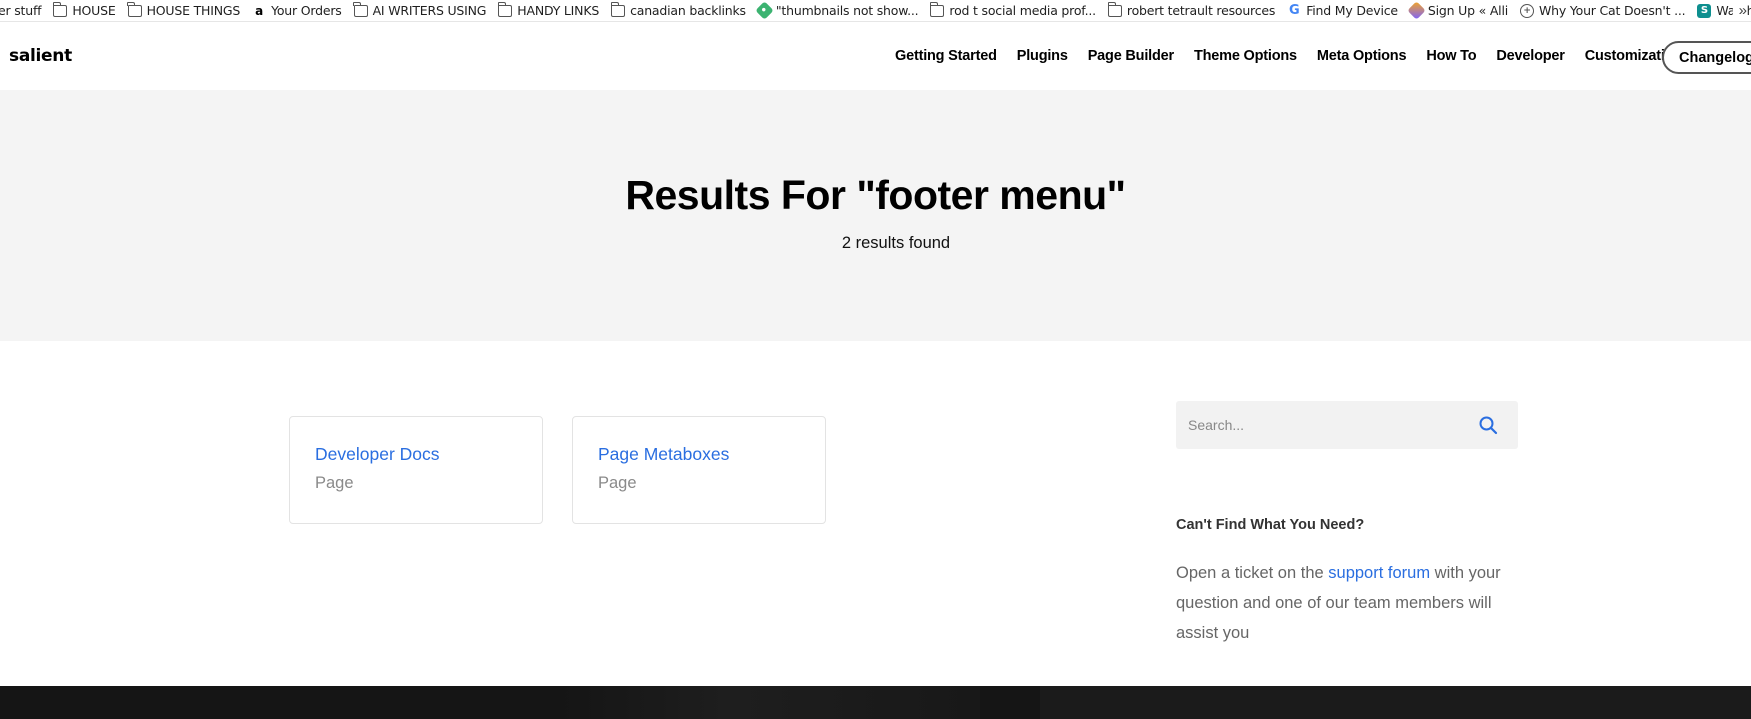 The width and height of the screenshot is (1751, 719). I want to click on bookmark-item: er stuff, so click(21, 10).